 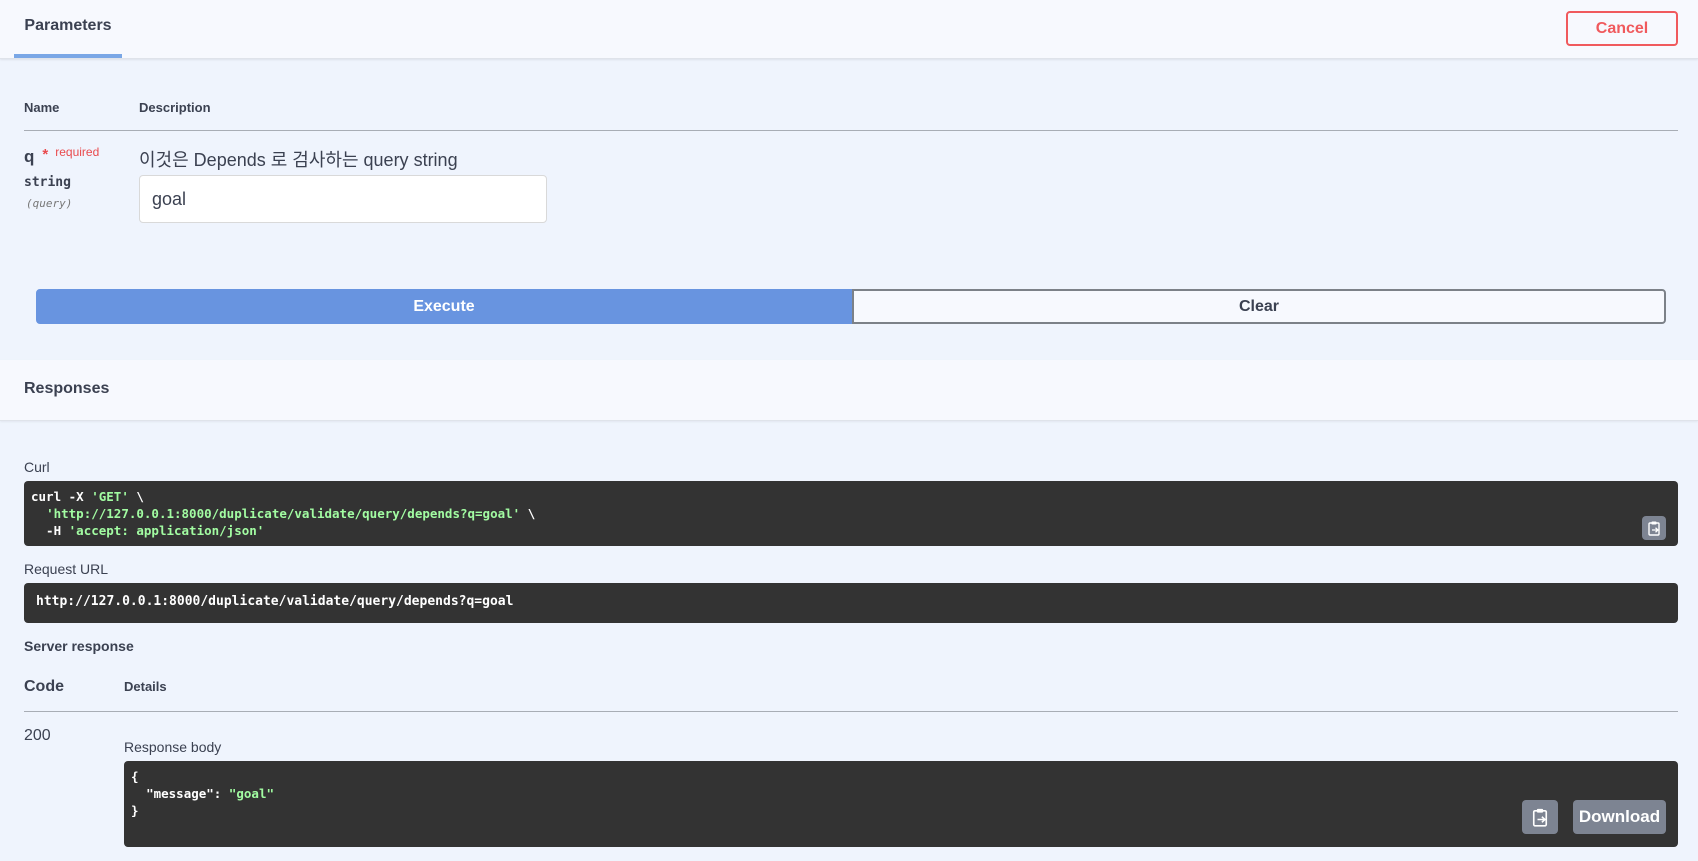 I want to click on copy-response-button, so click(x=1540, y=817).